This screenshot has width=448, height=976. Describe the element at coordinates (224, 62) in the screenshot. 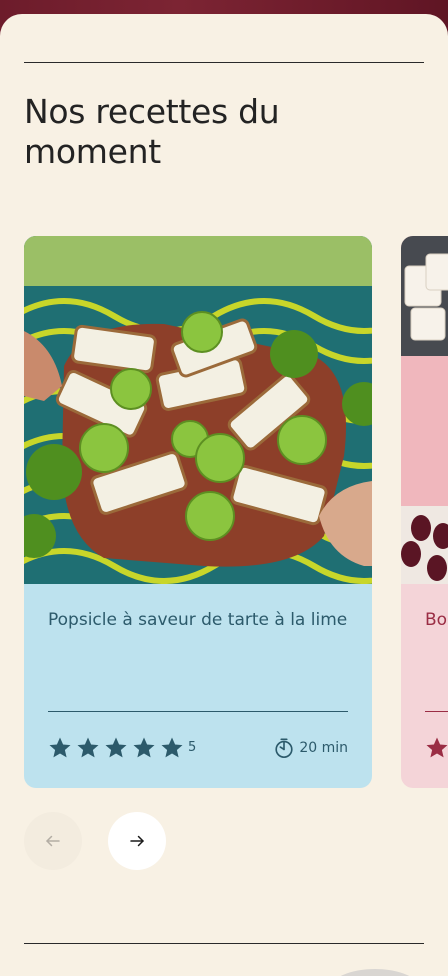

I see `top-divider` at that location.